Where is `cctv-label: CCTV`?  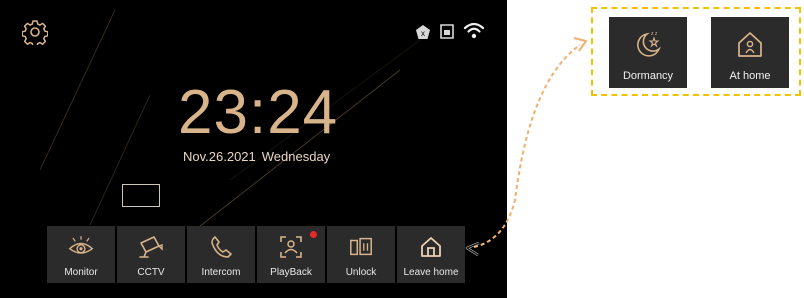 cctv-label: CCTV is located at coordinates (151, 272).